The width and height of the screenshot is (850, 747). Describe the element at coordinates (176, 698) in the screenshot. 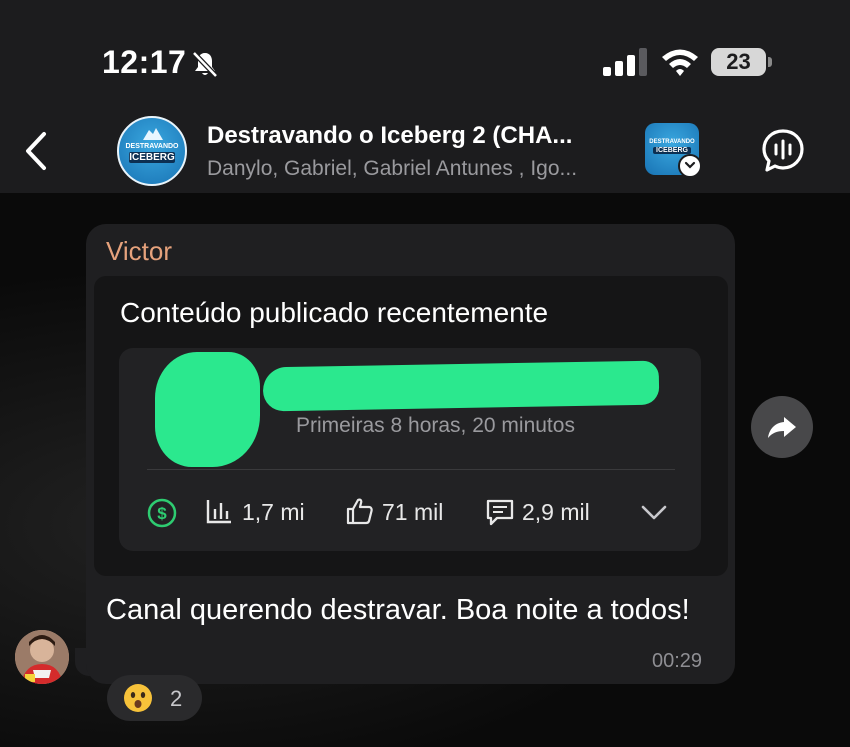

I see `reaction-count: 2` at that location.